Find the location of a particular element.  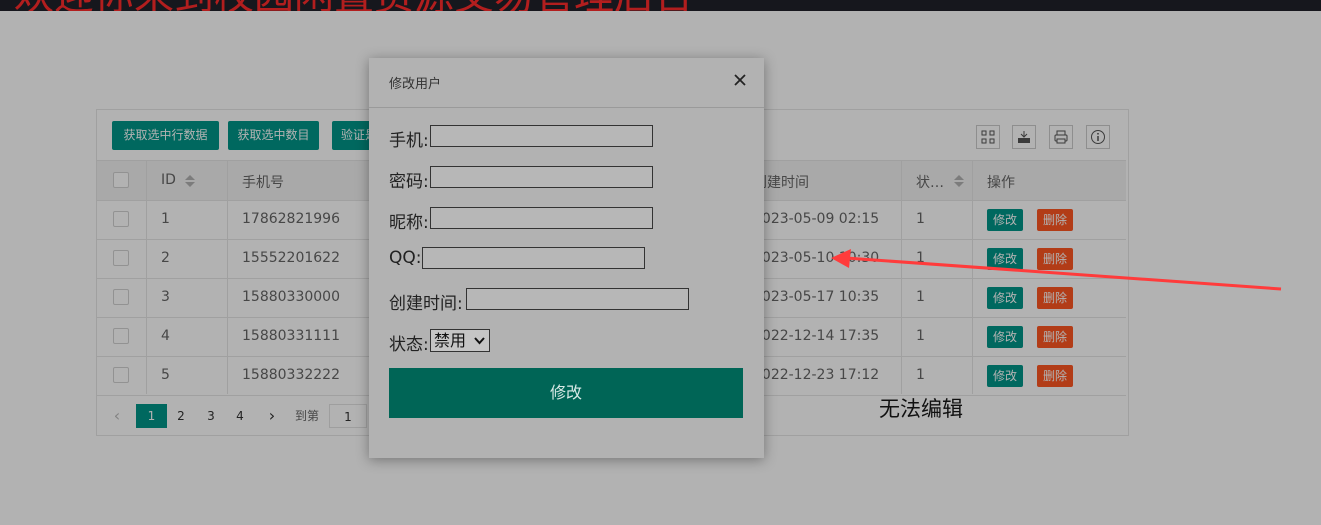

created-time-label: 创建时间: is located at coordinates (426, 304).